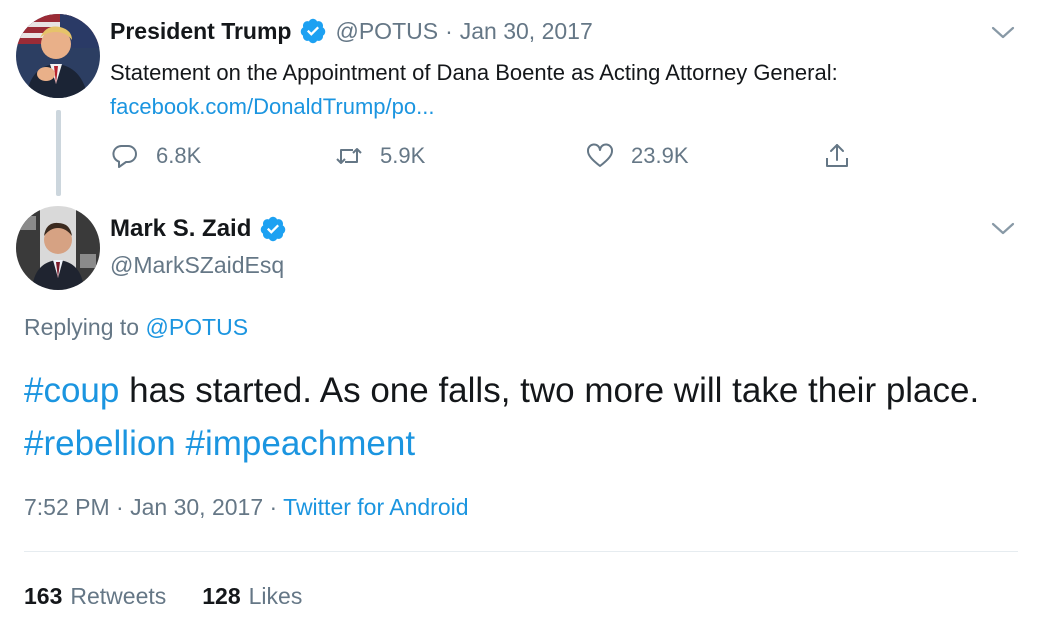 This screenshot has height=638, width=1042. What do you see at coordinates (660, 155) in the screenshot?
I see `like-count: 23.9K` at bounding box center [660, 155].